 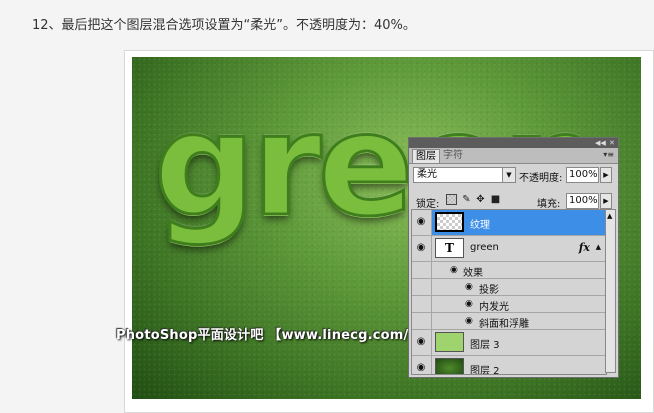 I want to click on tab-character: 字符, so click(x=453, y=156).